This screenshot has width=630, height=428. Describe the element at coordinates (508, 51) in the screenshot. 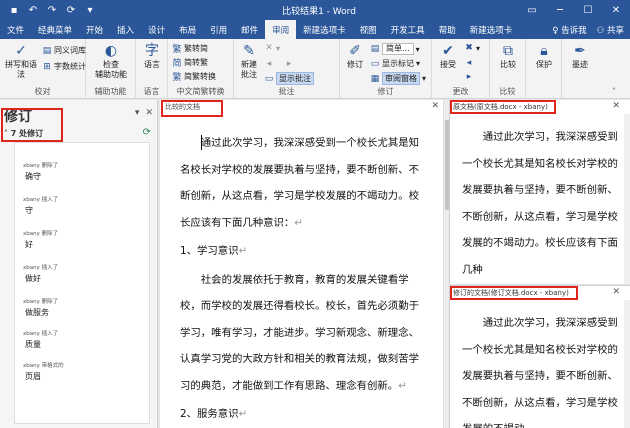

I see `compare-icon: ⧉` at that location.